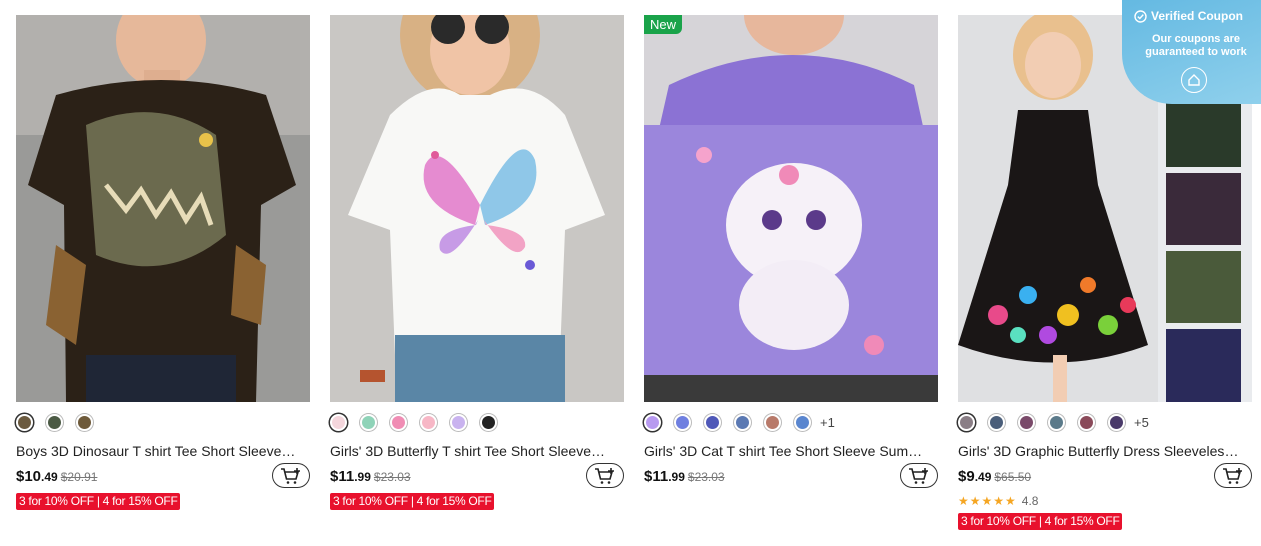  I want to click on star-rating-icon: ★★★★★, so click(987, 501).